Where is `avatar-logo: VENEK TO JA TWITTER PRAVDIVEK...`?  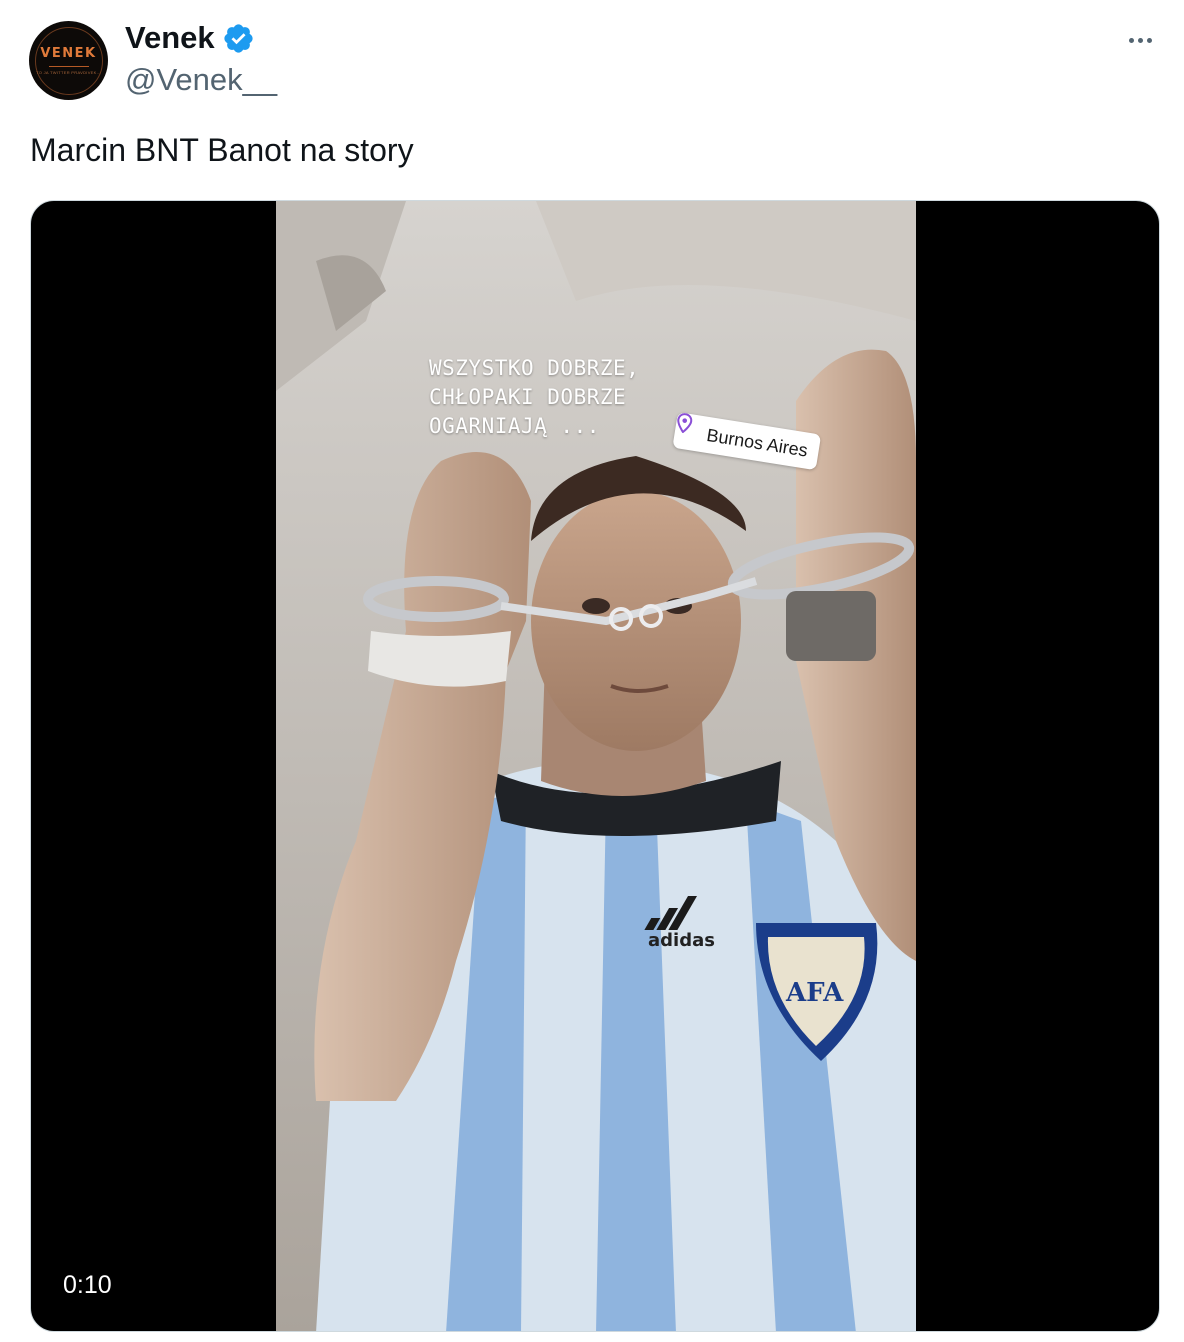 avatar-logo: VENEK TO JA TWITTER PRAVDIVEK... is located at coordinates (68, 60).